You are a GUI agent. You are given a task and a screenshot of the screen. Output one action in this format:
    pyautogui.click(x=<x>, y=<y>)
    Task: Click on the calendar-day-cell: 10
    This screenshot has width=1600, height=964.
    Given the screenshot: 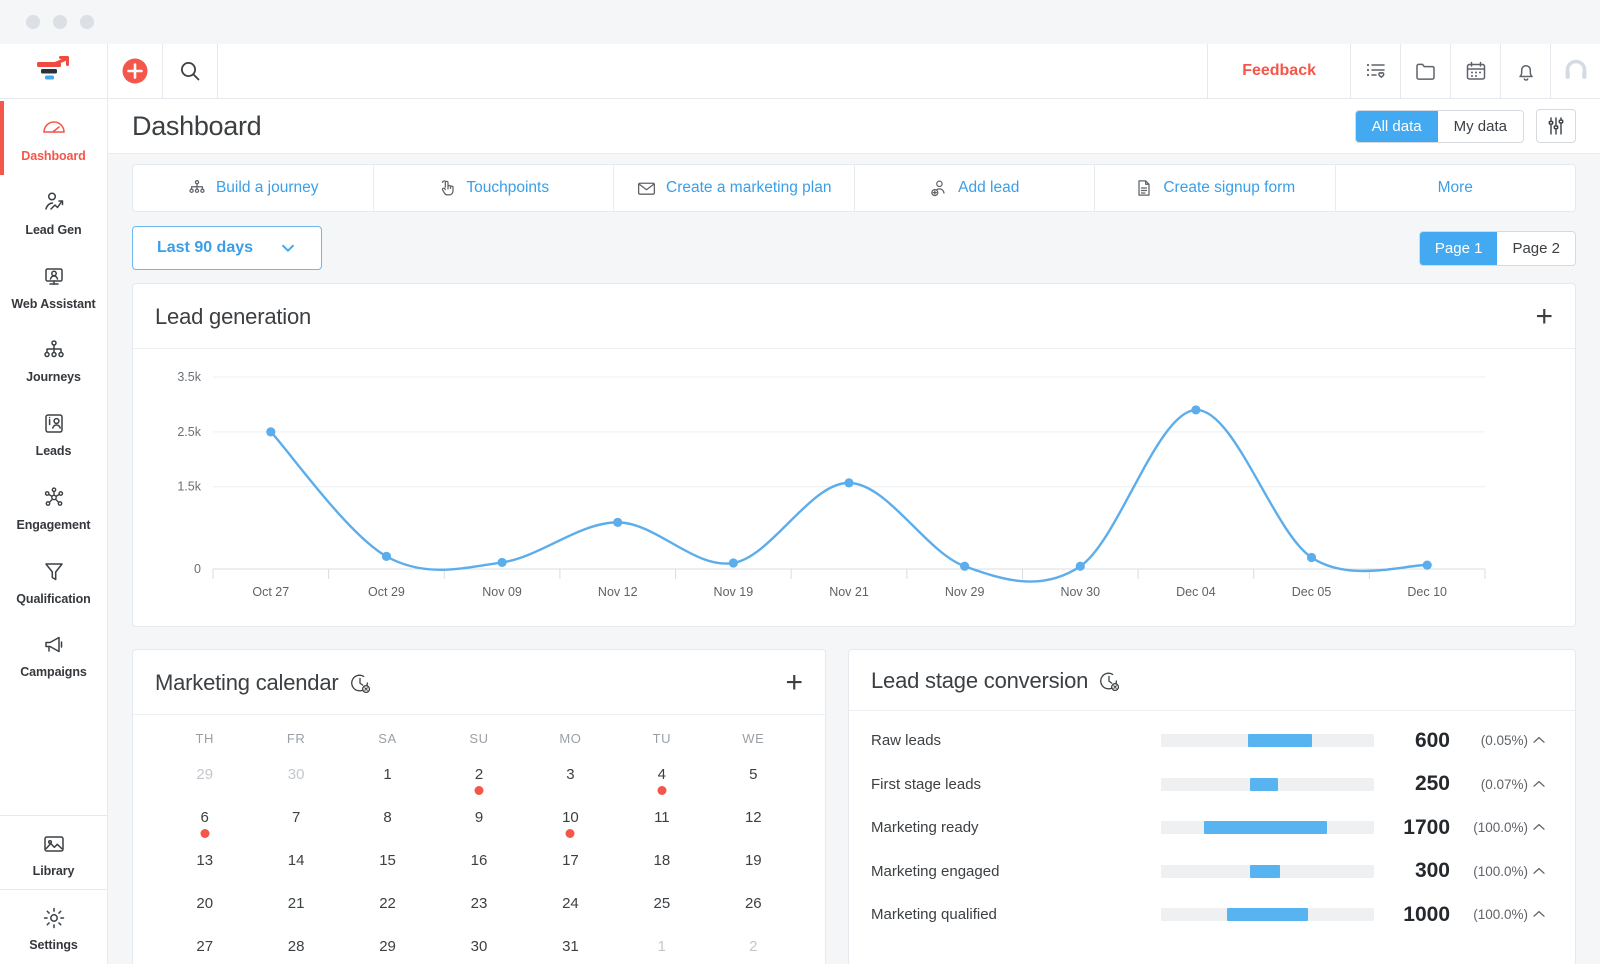 What is the action you would take?
    pyautogui.click(x=570, y=822)
    